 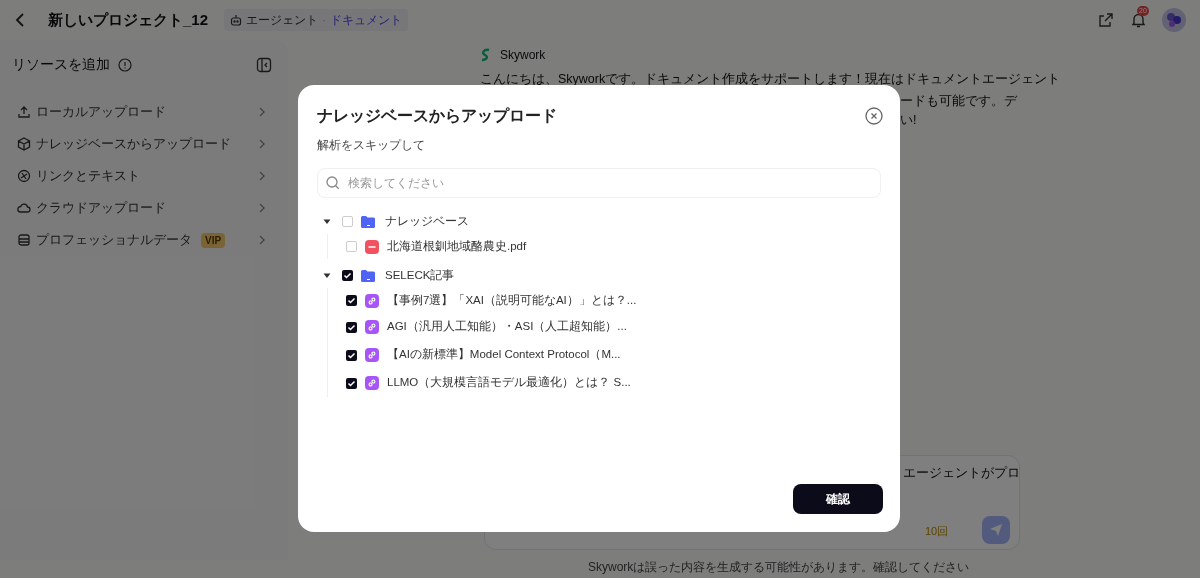 I want to click on database-icon, so click(x=24, y=240).